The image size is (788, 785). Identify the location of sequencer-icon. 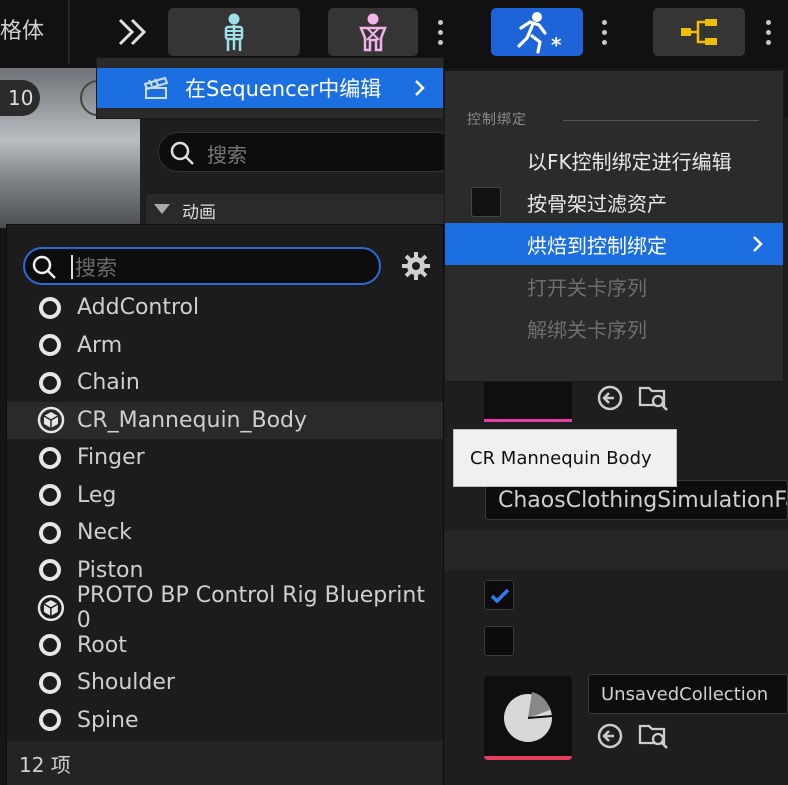
(156, 87).